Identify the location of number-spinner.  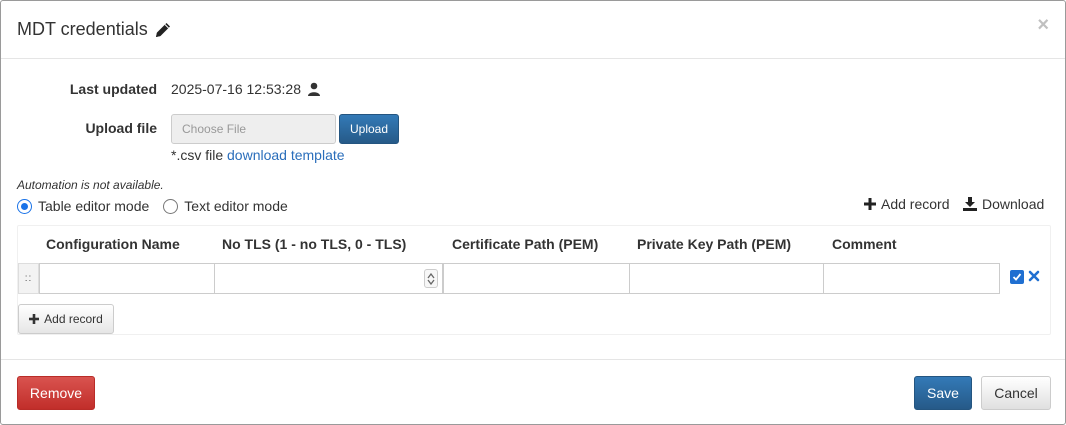
(431, 278).